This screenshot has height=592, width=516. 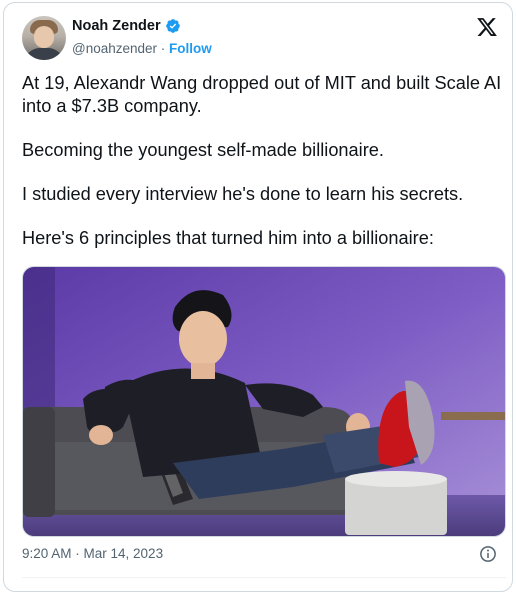 What do you see at coordinates (172, 26) in the screenshot?
I see `verified-badge-icon` at bounding box center [172, 26].